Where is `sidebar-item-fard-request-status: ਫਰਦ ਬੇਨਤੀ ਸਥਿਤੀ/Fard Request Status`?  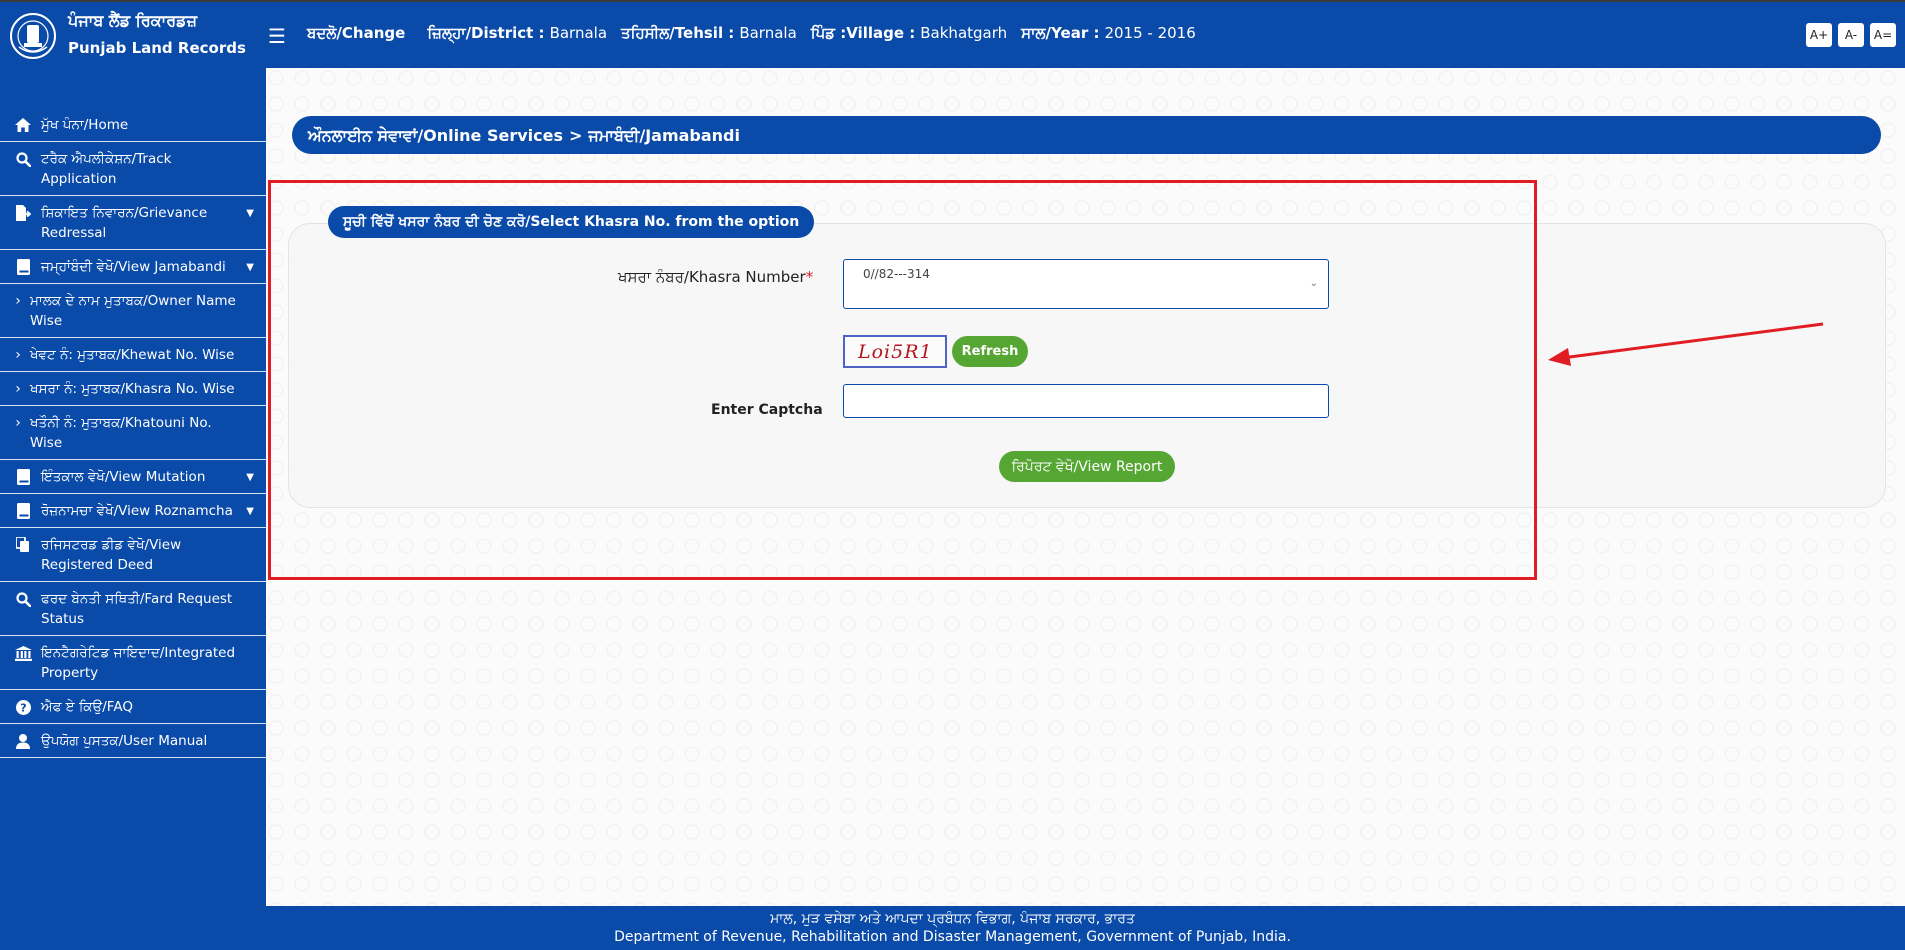
sidebar-item-fard-request-status: ਫਰਦ ਬੇਨਤੀ ਸਥਿਤੀ/Fard Request Status is located at coordinates (133, 609).